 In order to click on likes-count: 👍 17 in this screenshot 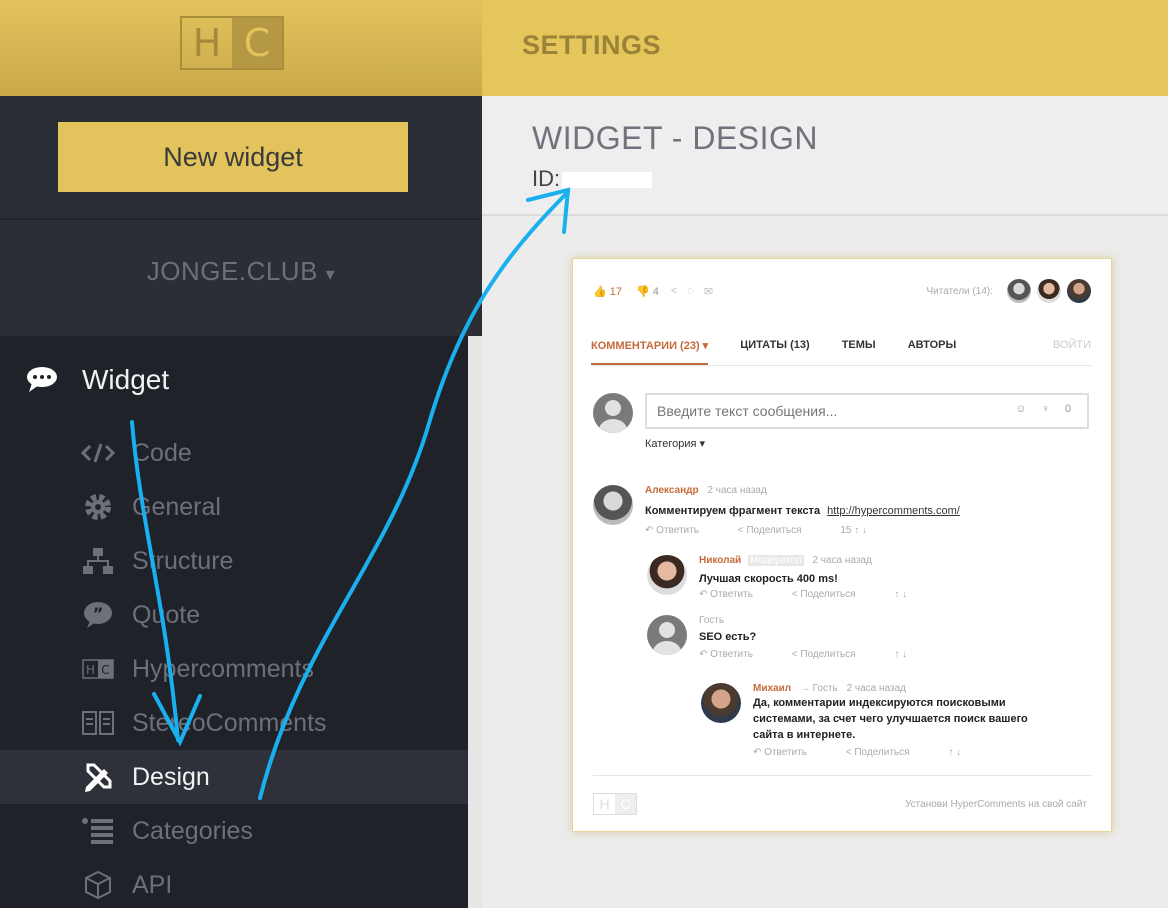, I will do `click(607, 291)`.